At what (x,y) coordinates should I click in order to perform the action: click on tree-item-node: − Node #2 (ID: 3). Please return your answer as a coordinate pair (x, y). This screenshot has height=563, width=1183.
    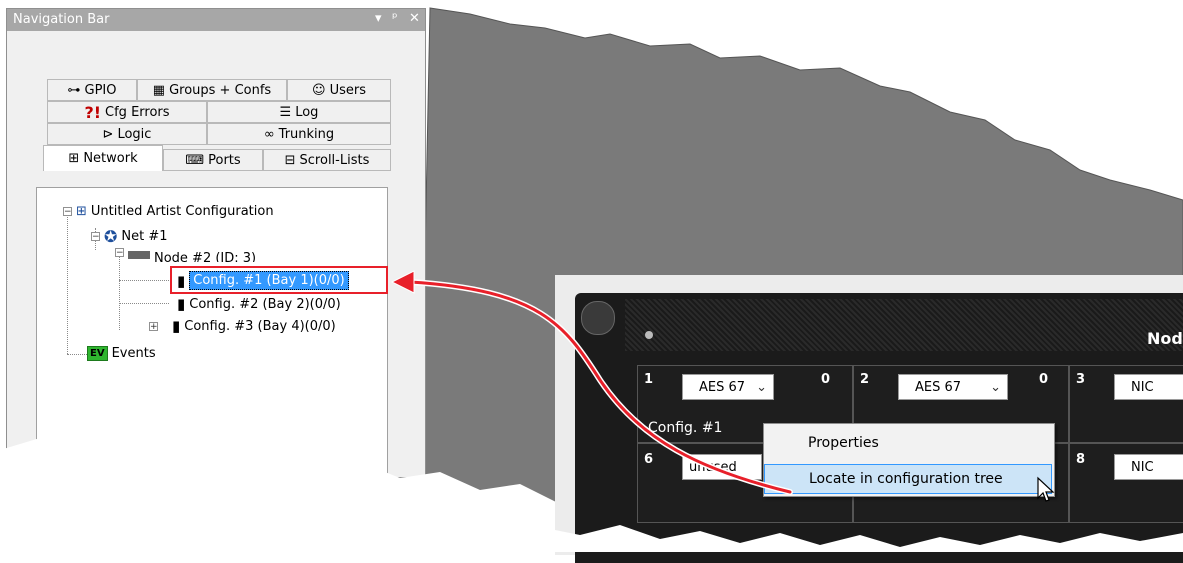
    Looking at the image, I should click on (185, 255).